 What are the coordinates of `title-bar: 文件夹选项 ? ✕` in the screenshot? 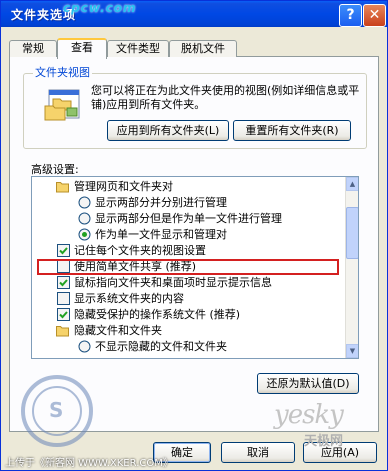 It's located at (194, 14).